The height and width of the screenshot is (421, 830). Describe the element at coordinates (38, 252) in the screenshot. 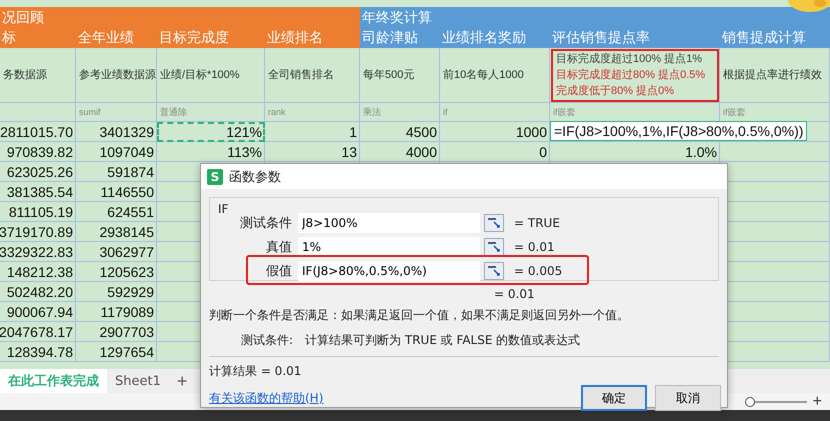

I see `table-cell: 3329322.83` at that location.